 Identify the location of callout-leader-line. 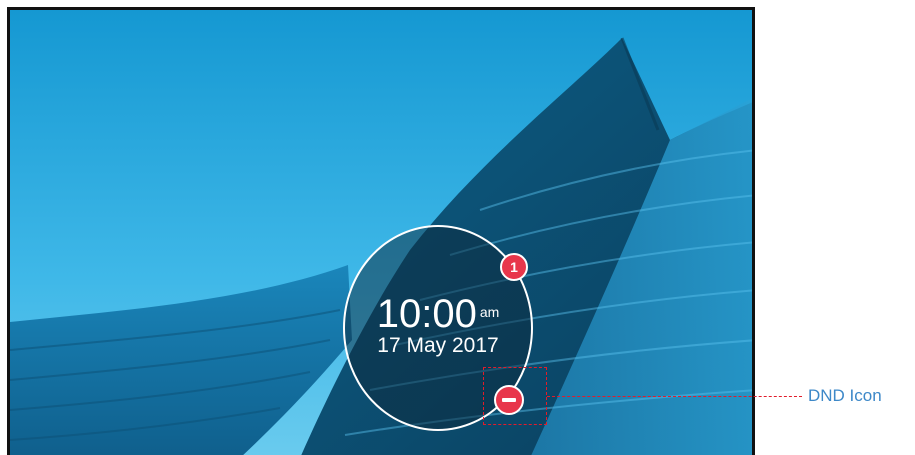
(674, 396).